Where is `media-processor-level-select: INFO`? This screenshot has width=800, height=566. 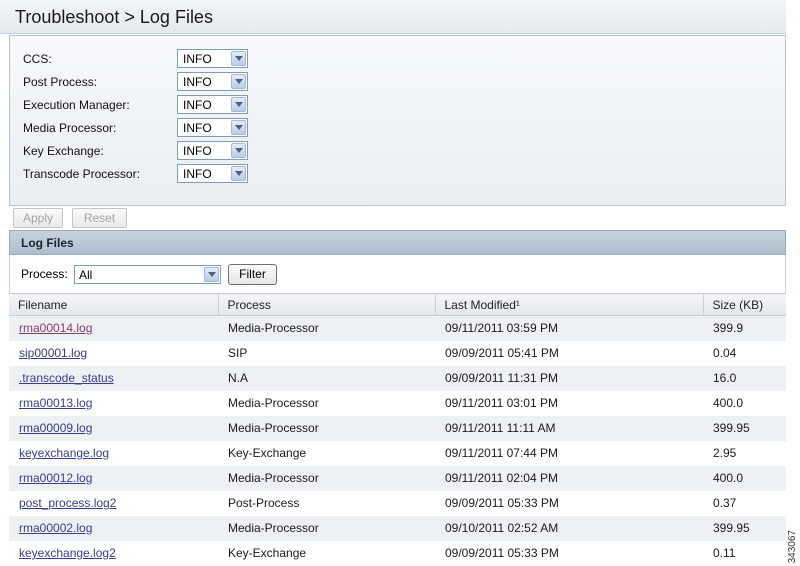
media-processor-level-select: INFO is located at coordinates (212, 127).